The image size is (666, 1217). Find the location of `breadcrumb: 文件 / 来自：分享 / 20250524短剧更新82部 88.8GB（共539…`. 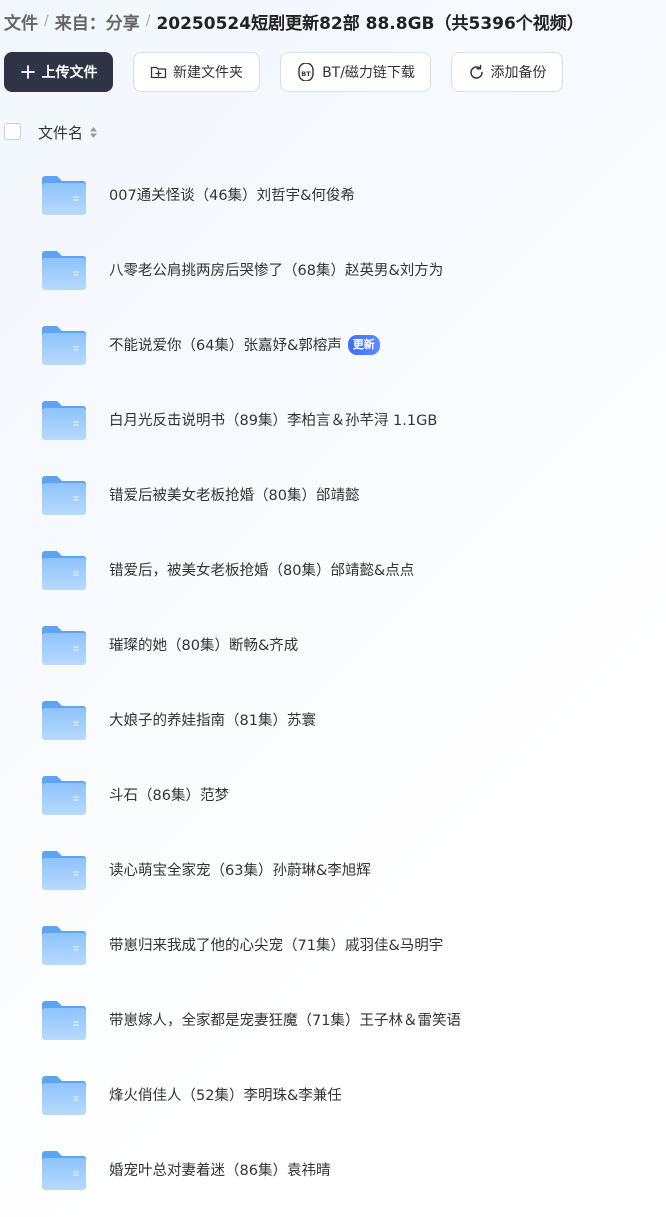

breadcrumb: 文件 / 来自：分享 / 20250524短剧更新82部 88.8GB（共539… is located at coordinates (294, 21).